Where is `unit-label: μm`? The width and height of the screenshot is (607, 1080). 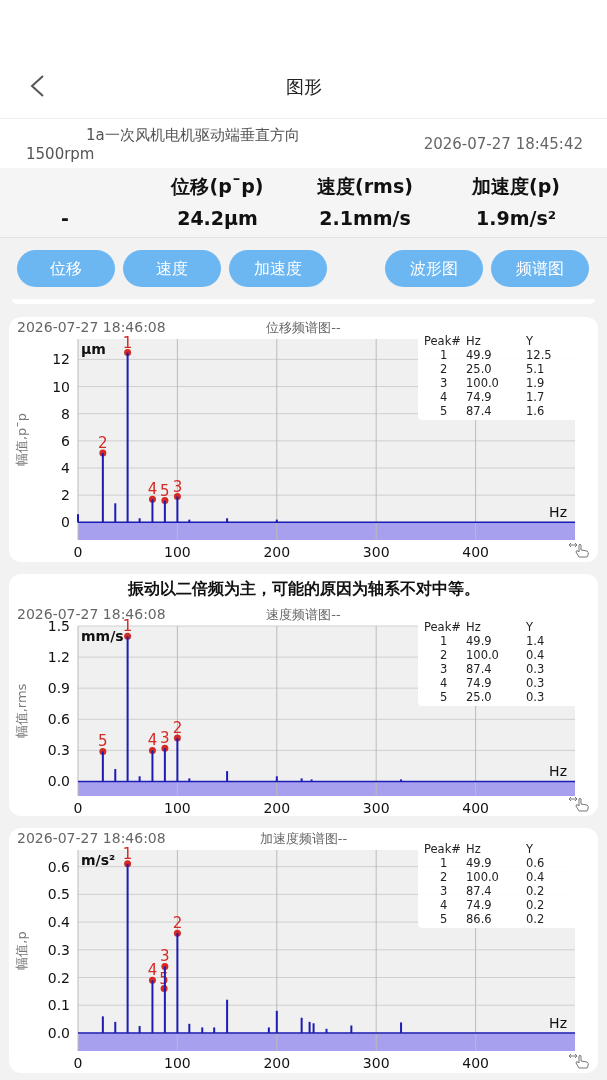
unit-label: μm is located at coordinates (93, 349).